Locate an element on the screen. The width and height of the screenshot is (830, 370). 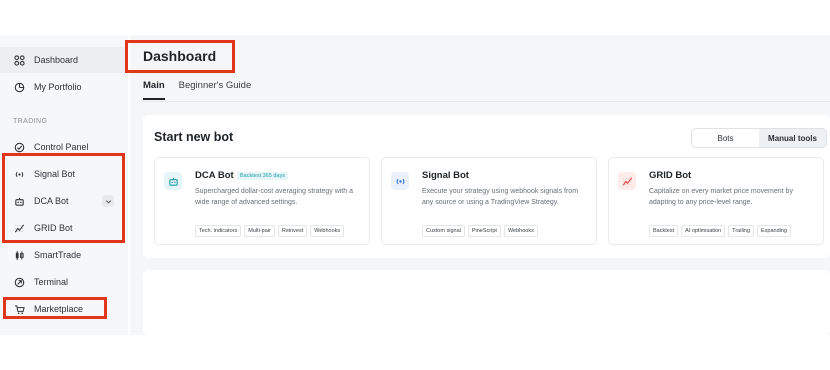
robot-icon is located at coordinates (173, 181).